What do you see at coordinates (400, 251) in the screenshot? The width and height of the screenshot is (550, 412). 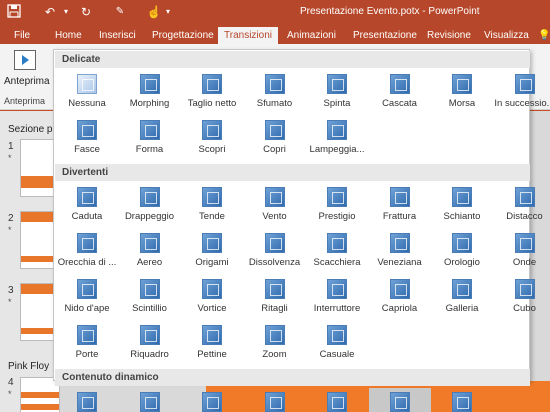 I see `transition-item: Veneziana` at bounding box center [400, 251].